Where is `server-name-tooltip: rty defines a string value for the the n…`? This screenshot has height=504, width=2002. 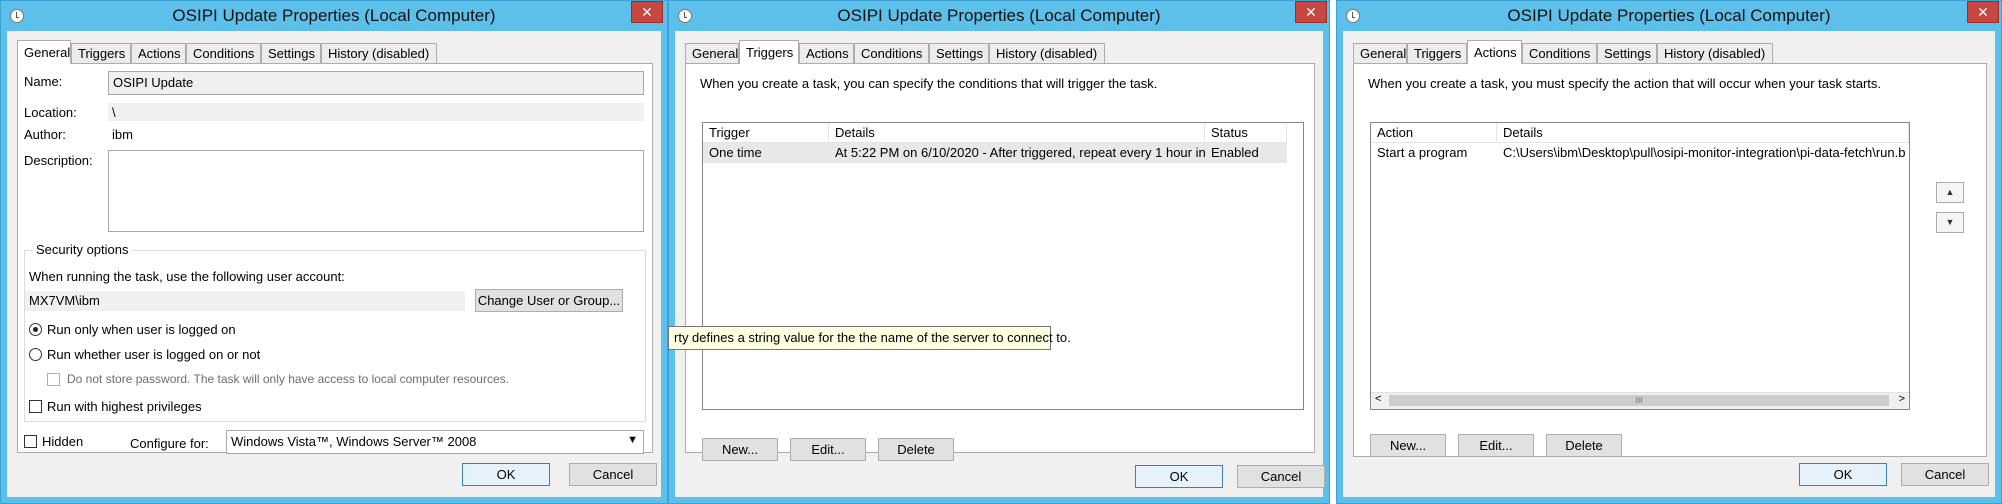 server-name-tooltip: rty defines a string value for the the n… is located at coordinates (869, 338).